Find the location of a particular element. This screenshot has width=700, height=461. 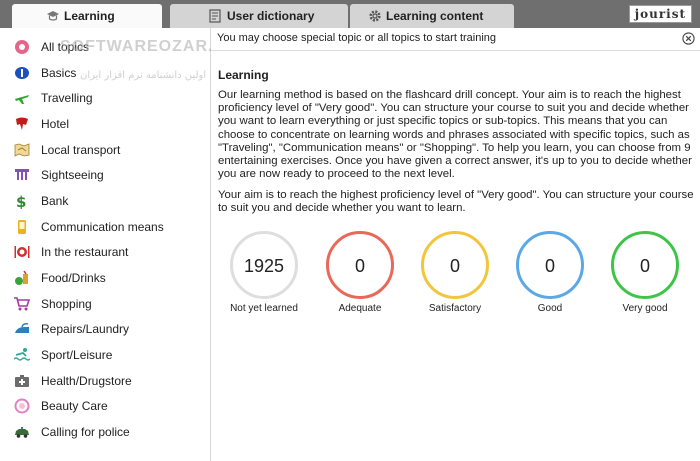

sidebar-item-communication-means: Communication means is located at coordinates (105, 227).